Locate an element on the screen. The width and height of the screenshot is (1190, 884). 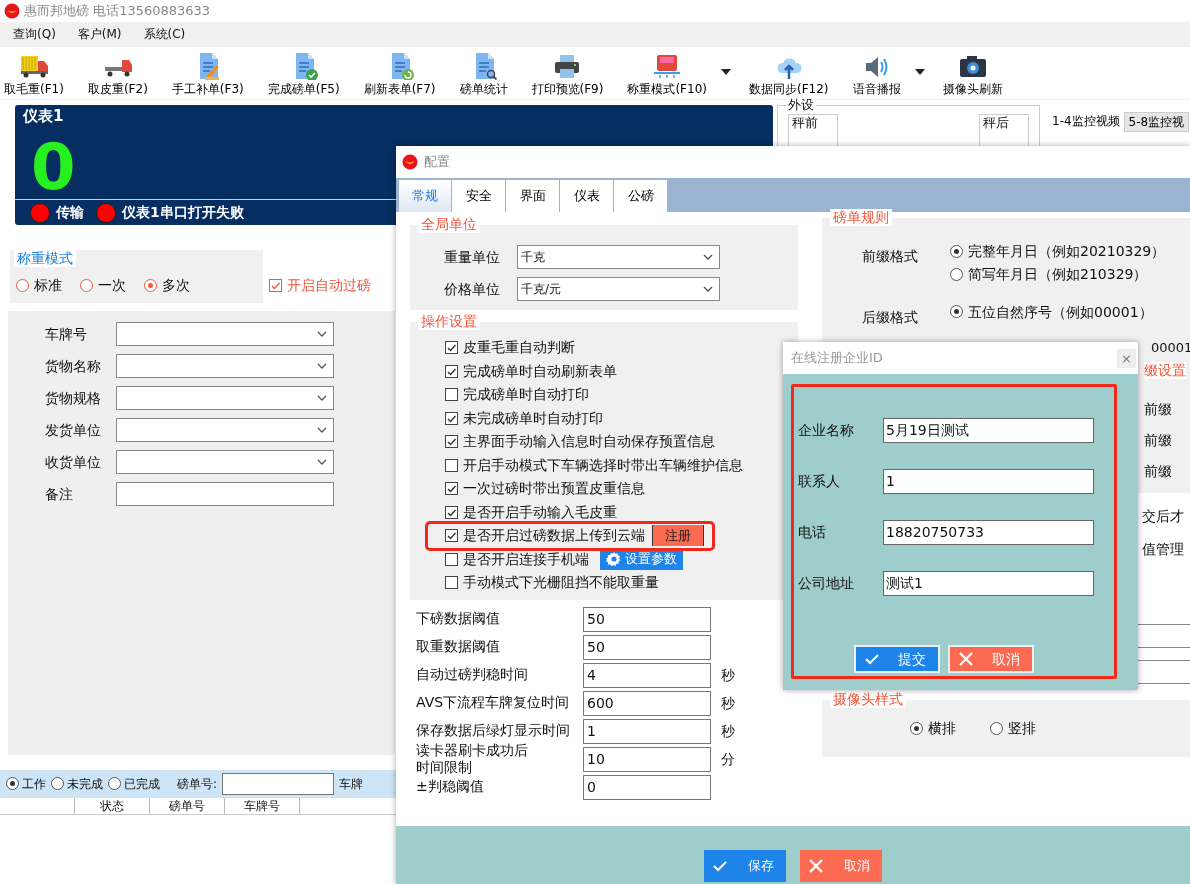
status-light is located at coordinates (106, 212).